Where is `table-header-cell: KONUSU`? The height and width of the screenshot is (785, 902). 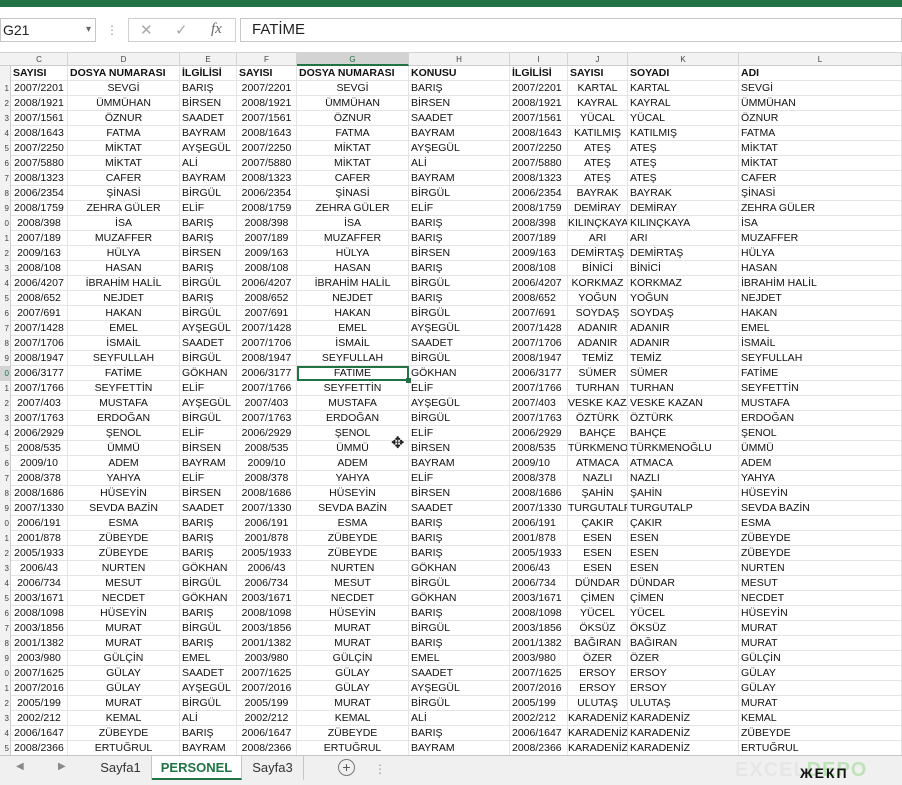
table-header-cell: KONUSU is located at coordinates (459, 73).